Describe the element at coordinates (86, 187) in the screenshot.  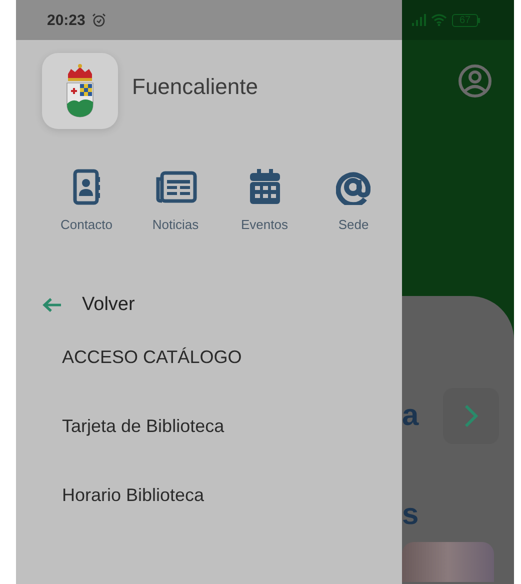
I see `contact-book-icon` at that location.